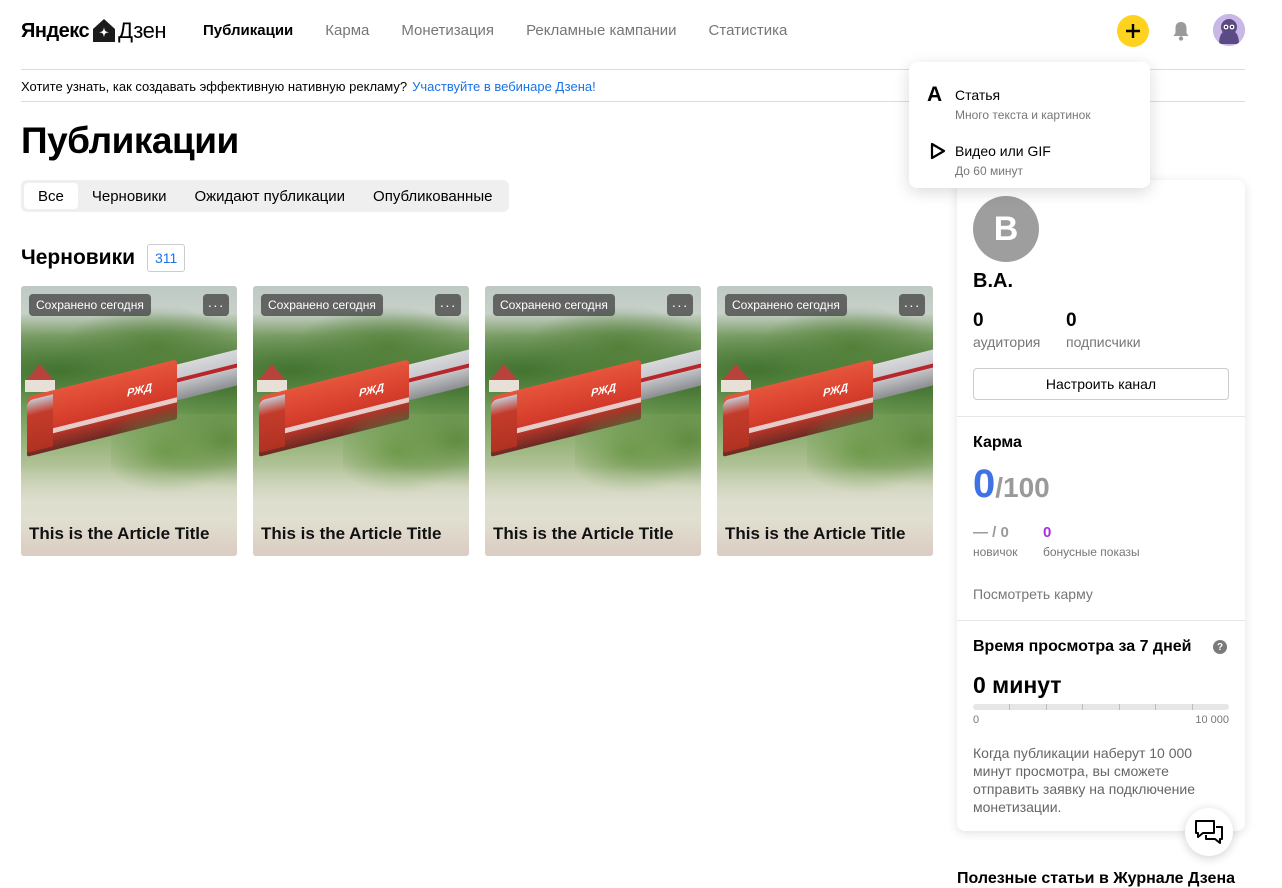 This screenshot has height=888, width=1282. Describe the element at coordinates (1181, 31) in the screenshot. I see `bell-icon` at that location.